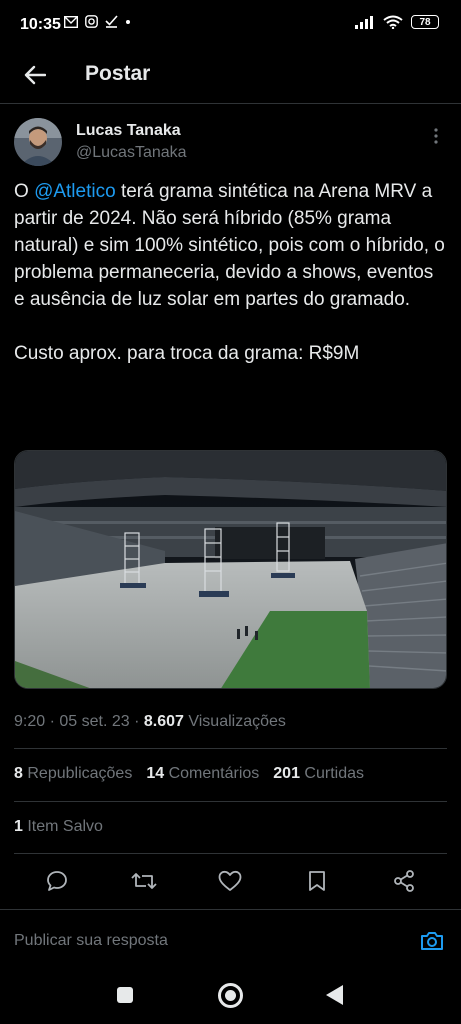  What do you see at coordinates (111, 21) in the screenshot?
I see `check-download-icon` at bounding box center [111, 21].